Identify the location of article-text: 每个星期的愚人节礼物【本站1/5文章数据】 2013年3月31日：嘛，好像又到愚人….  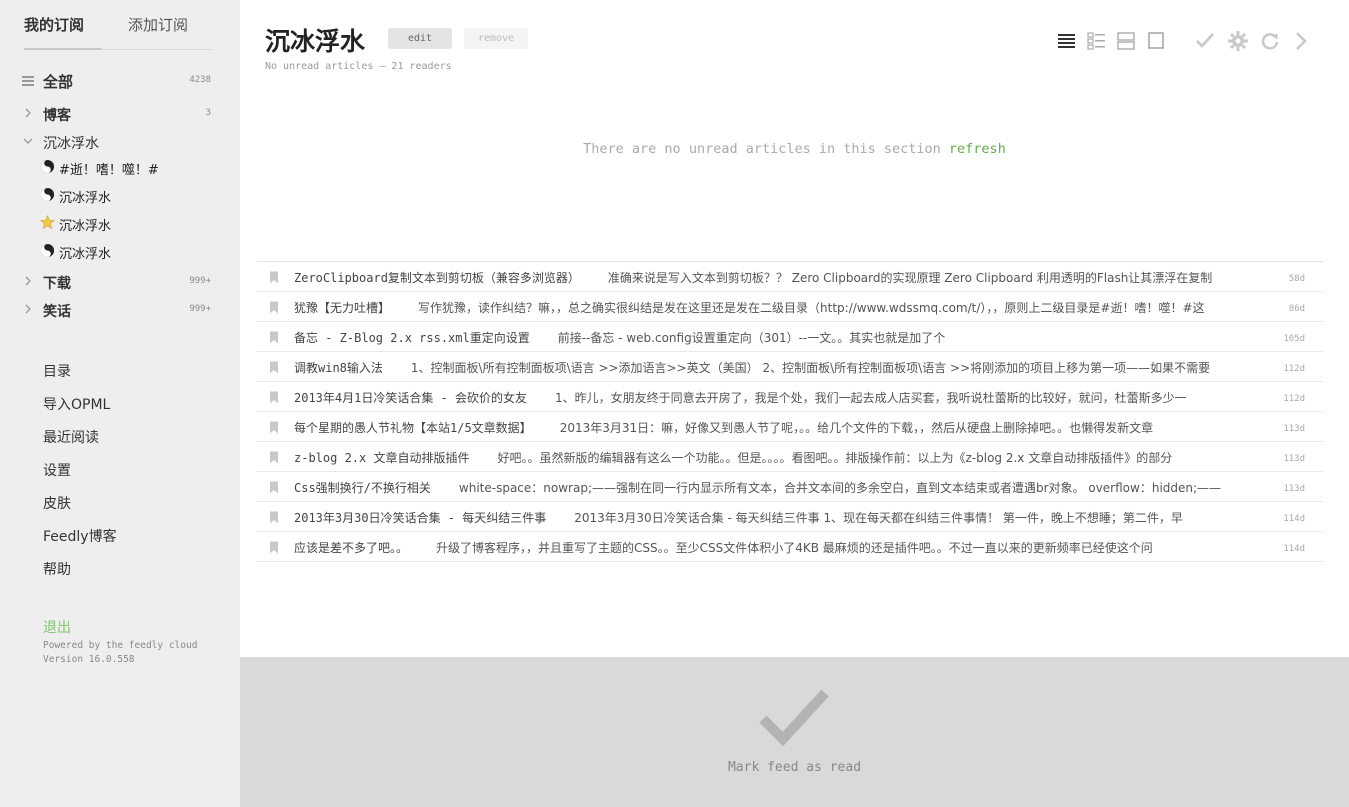
(784, 427).